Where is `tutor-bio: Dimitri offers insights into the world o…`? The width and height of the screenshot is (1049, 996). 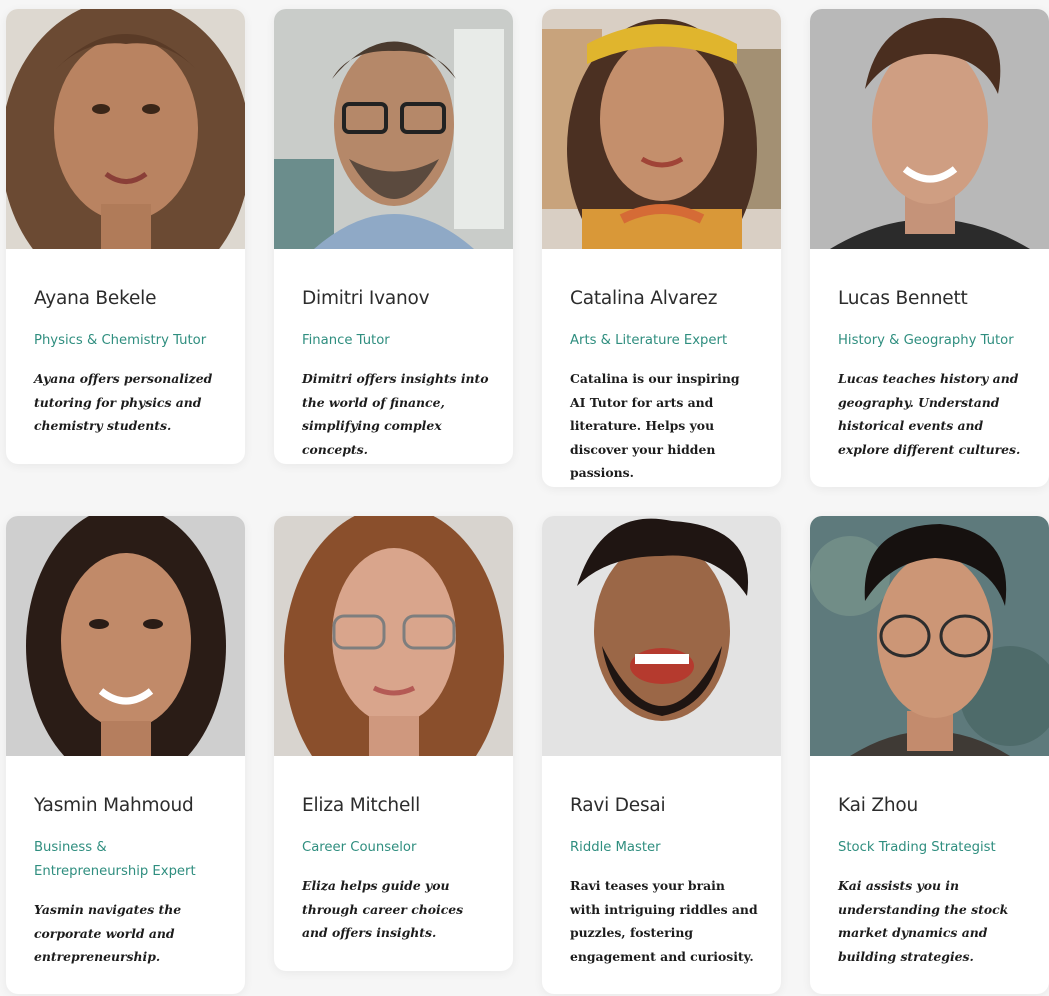
tutor-bio: Dimitri offers insights into the world o… is located at coordinates (395, 414).